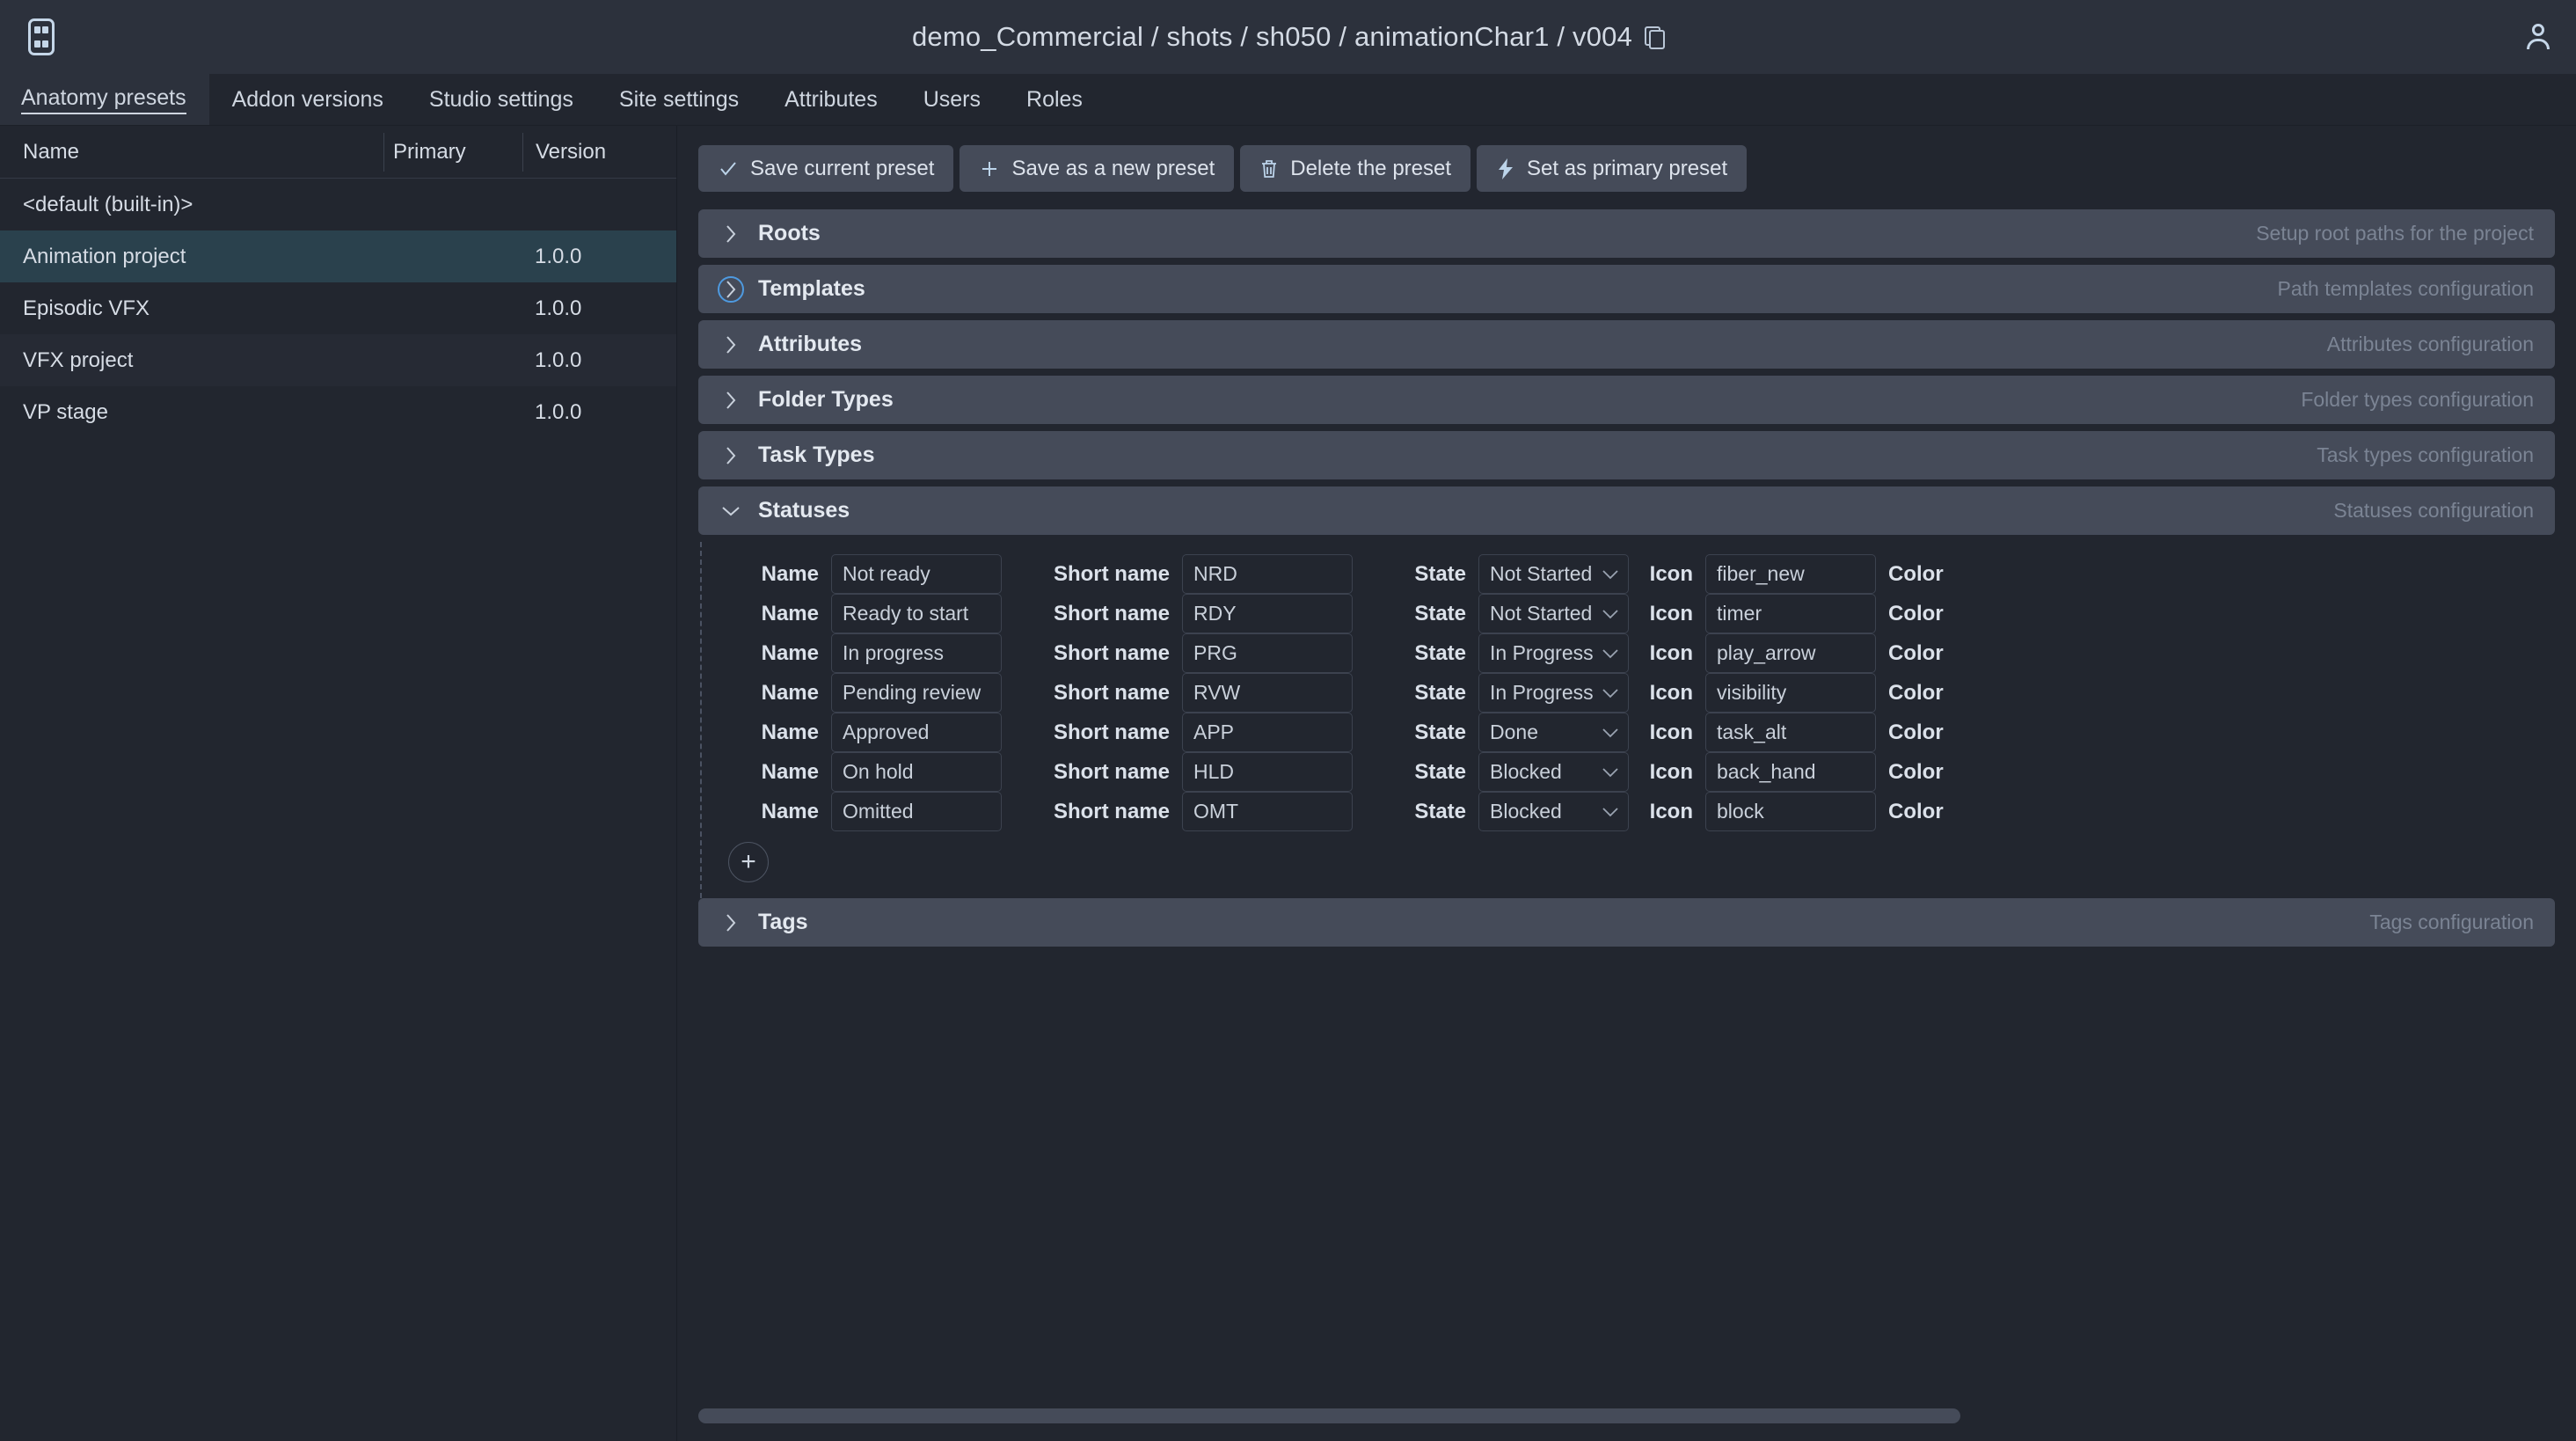  Describe the element at coordinates (307, 99) in the screenshot. I see `tab-addon-versions: Addon versions` at that location.